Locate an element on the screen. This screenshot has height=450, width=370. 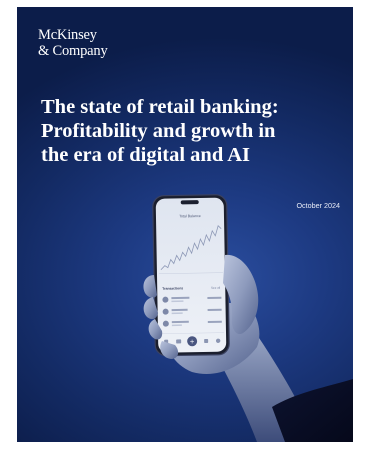
app-chart-title: Total Balance is located at coordinates (190, 216).